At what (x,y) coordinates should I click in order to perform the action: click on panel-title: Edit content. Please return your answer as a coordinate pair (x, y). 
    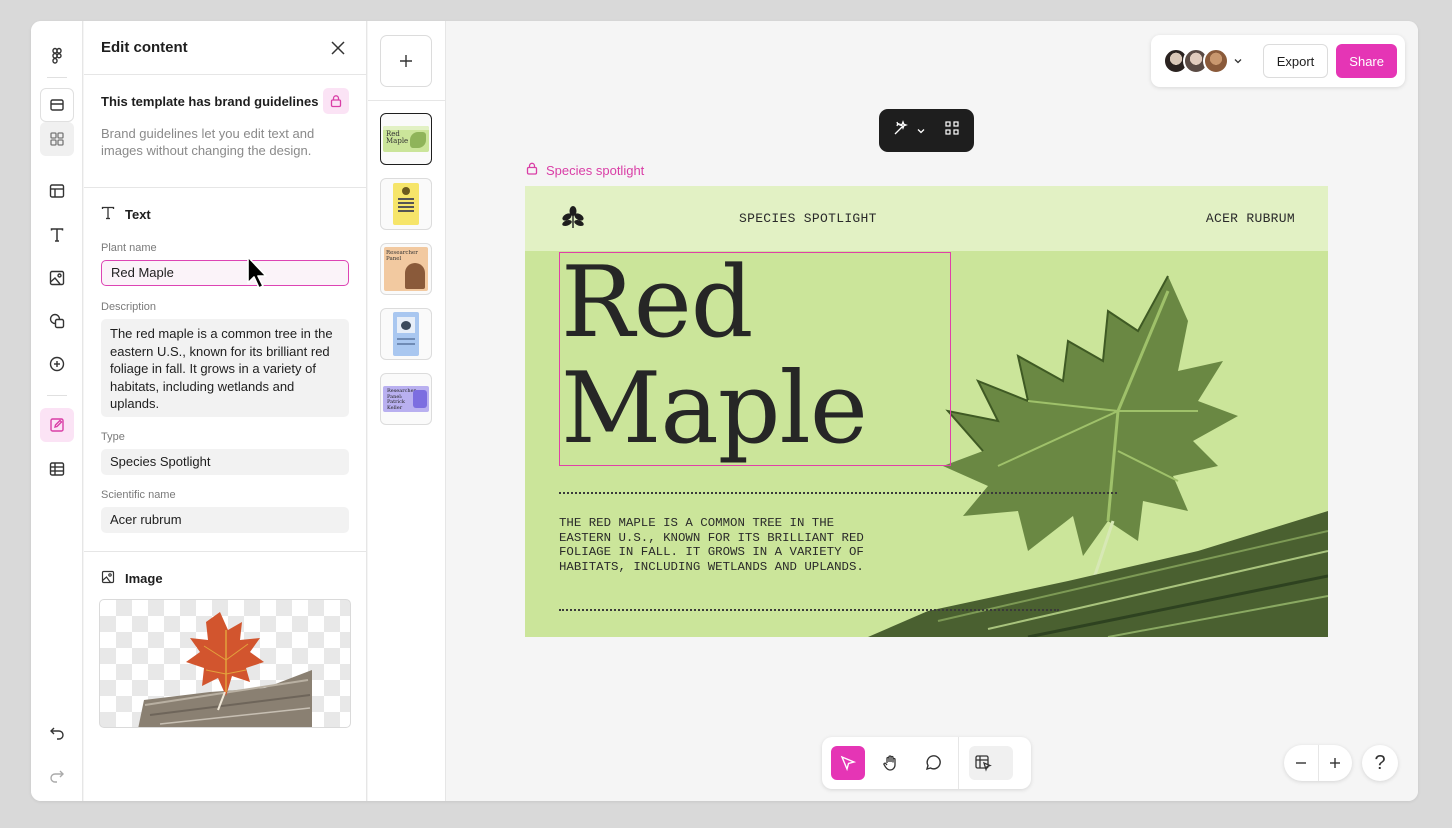
    Looking at the image, I should click on (144, 47).